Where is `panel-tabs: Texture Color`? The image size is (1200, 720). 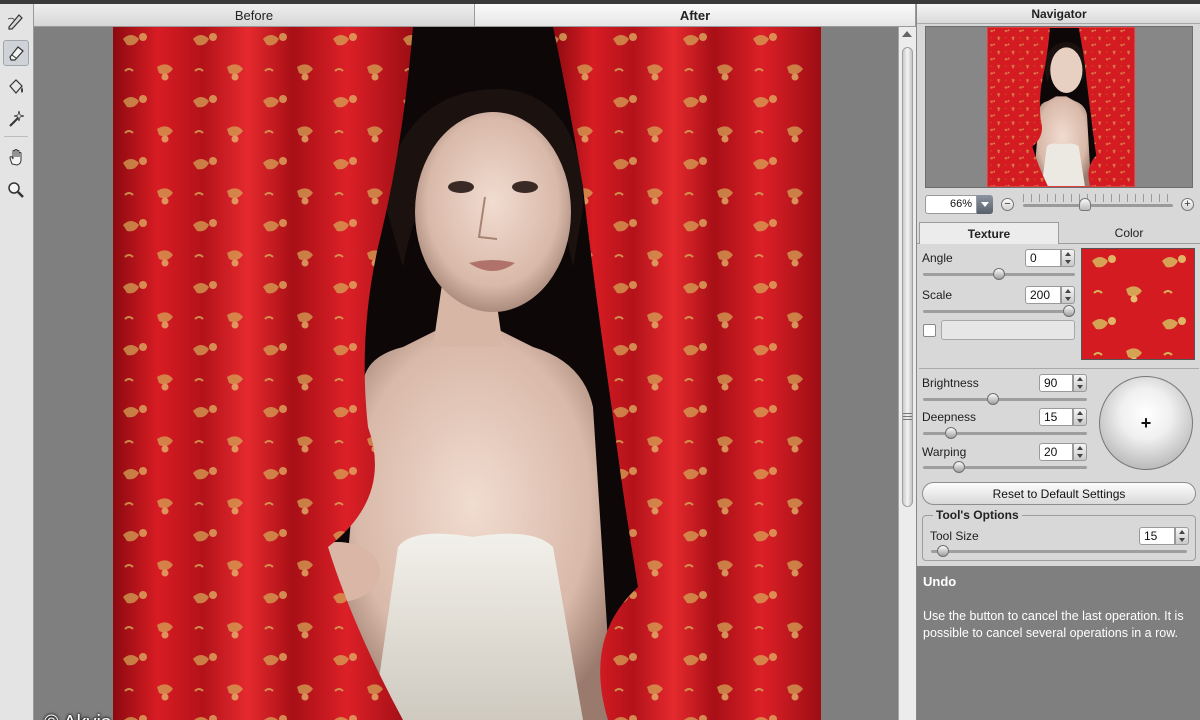 panel-tabs: Texture Color is located at coordinates (1058, 233).